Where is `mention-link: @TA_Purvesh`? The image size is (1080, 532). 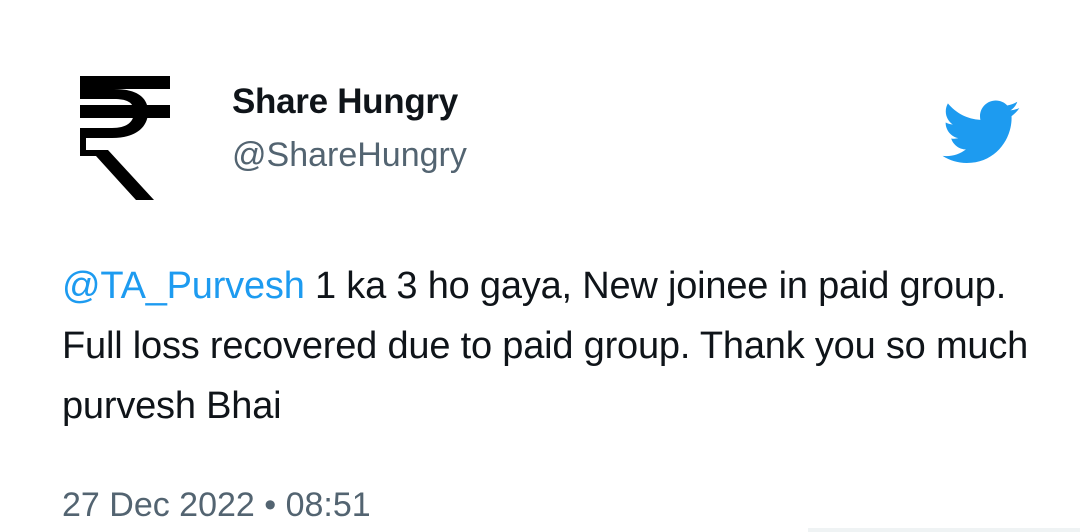 mention-link: @TA_Purvesh is located at coordinates (183, 286).